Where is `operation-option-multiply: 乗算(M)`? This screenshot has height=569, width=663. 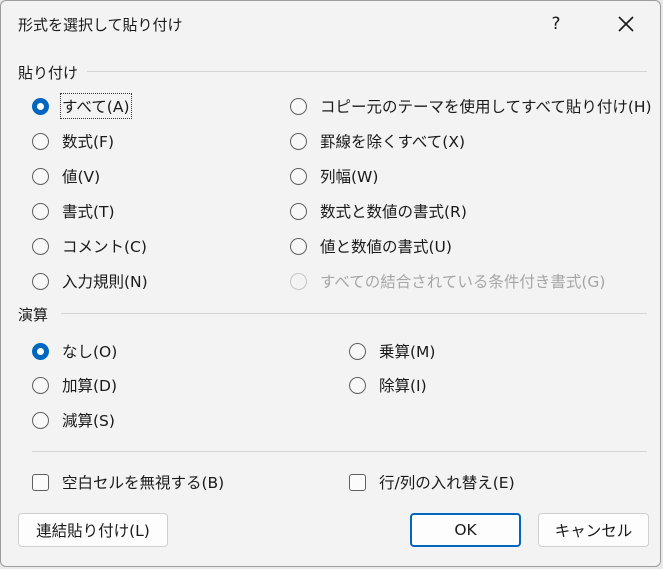 operation-option-multiply: 乗算(M) is located at coordinates (392, 351).